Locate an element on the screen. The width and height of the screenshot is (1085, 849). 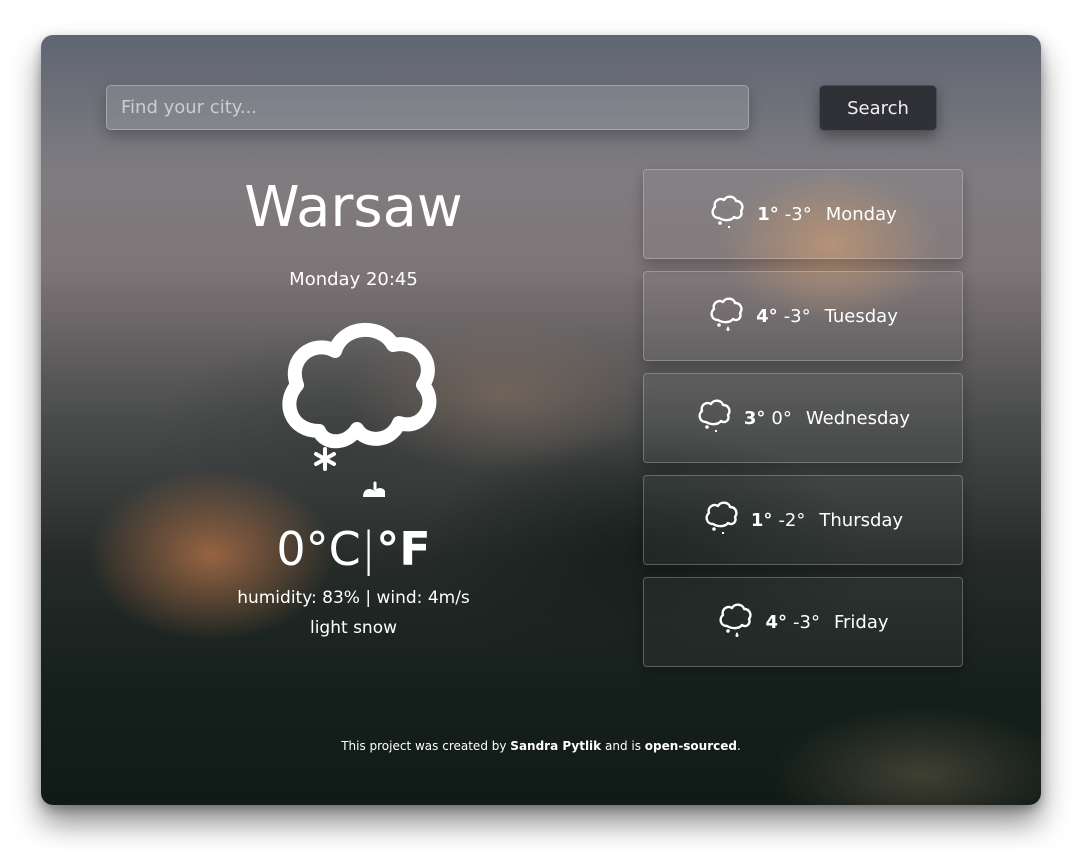
forecast-day-name: Wednesday is located at coordinates (858, 418).